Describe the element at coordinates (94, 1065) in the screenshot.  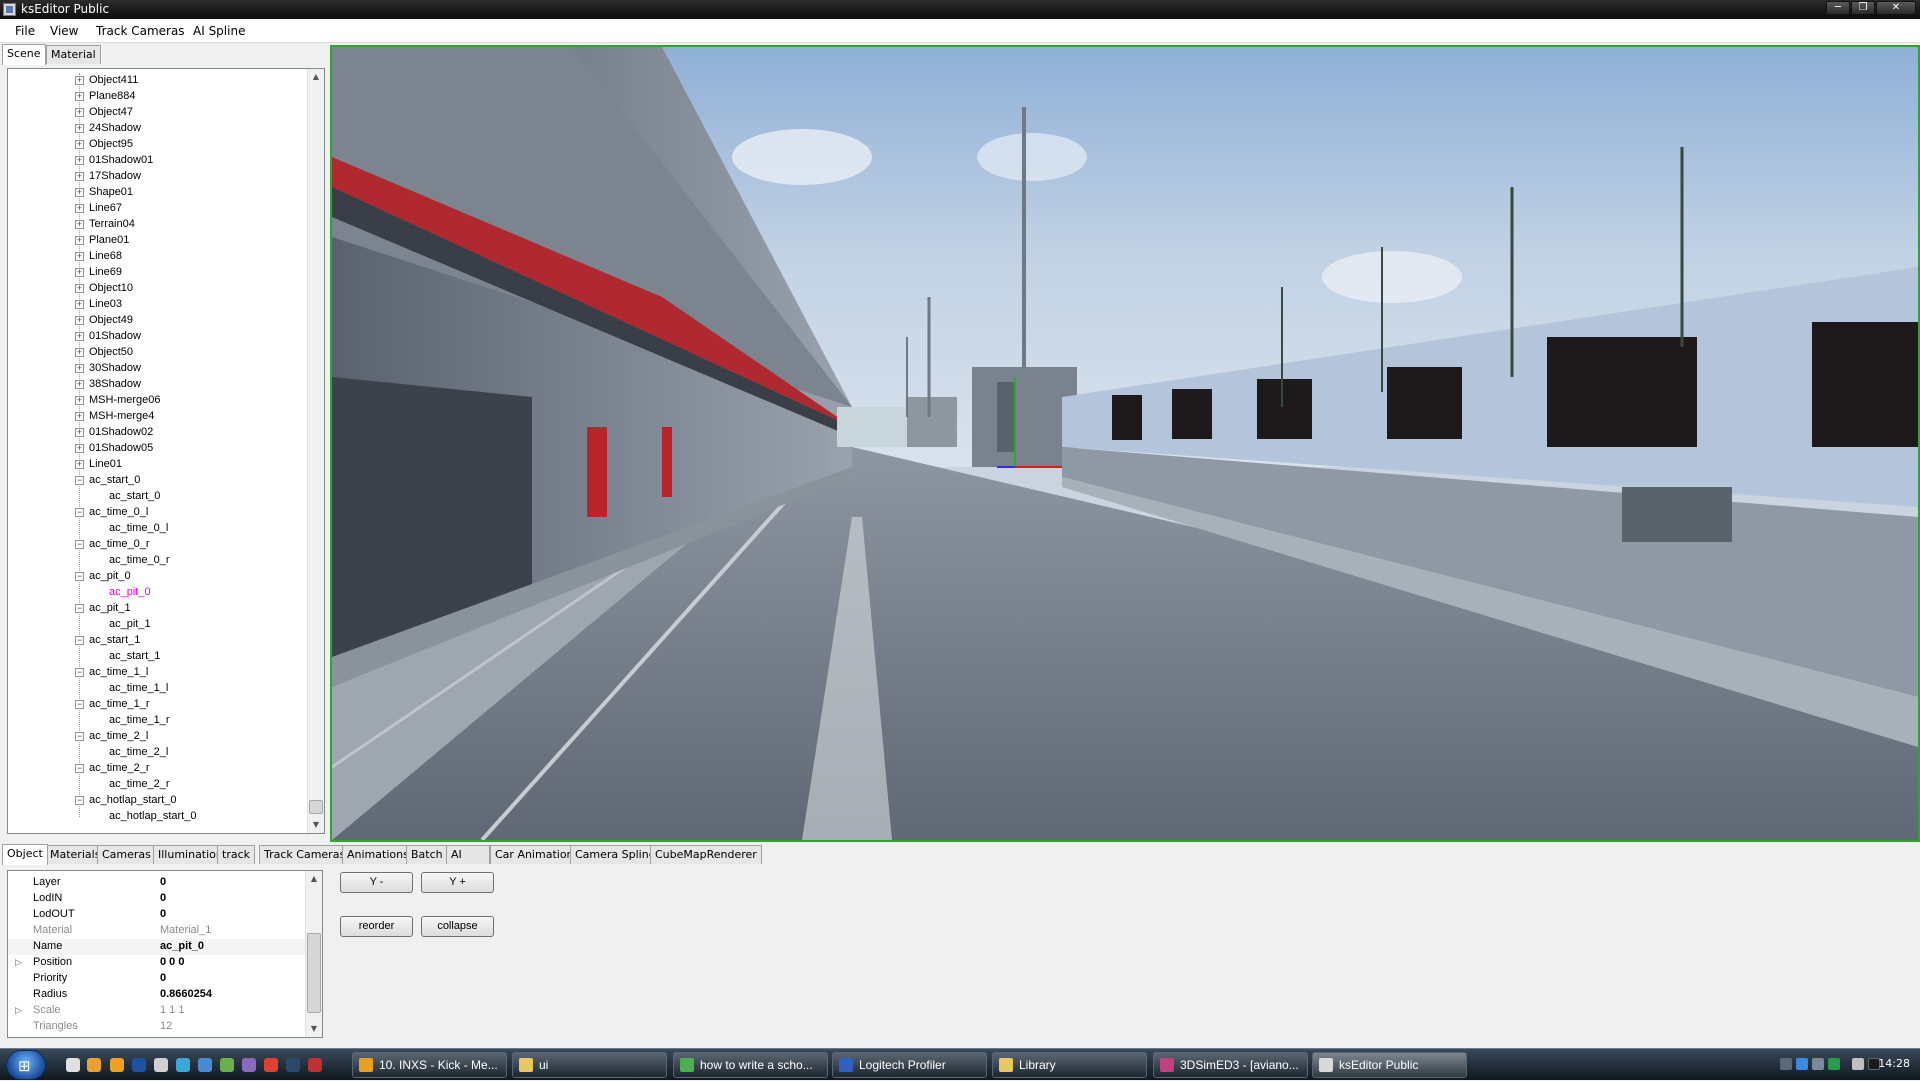
I see `folder-icon` at that location.